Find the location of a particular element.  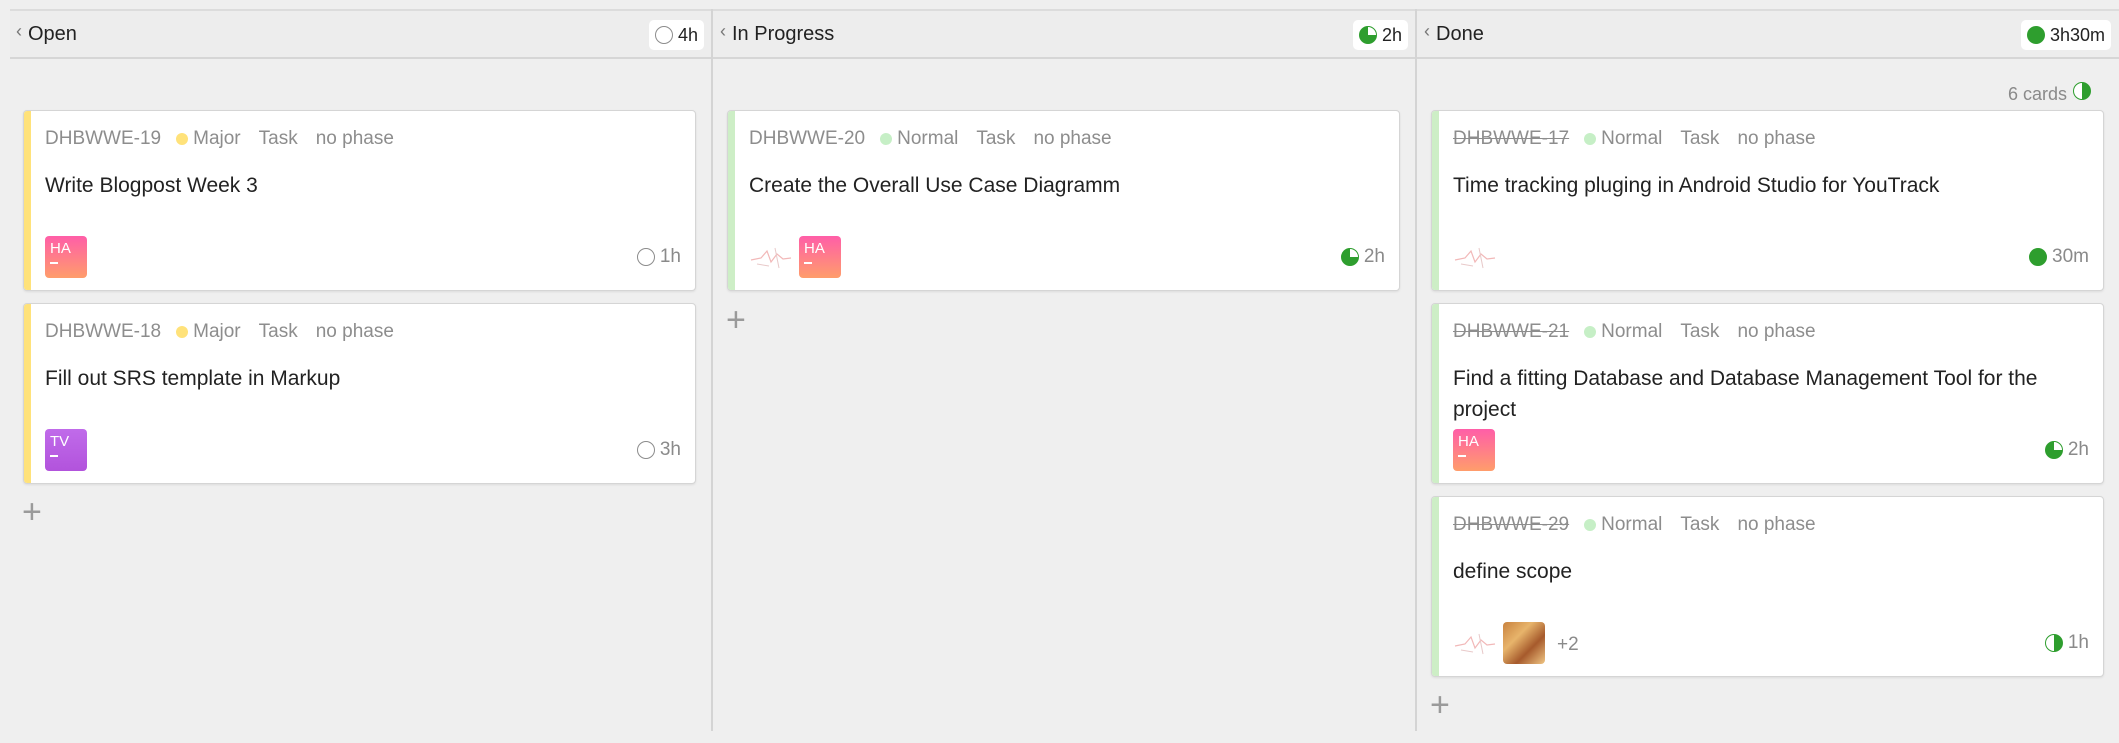

photo-avatar is located at coordinates (1524, 643).